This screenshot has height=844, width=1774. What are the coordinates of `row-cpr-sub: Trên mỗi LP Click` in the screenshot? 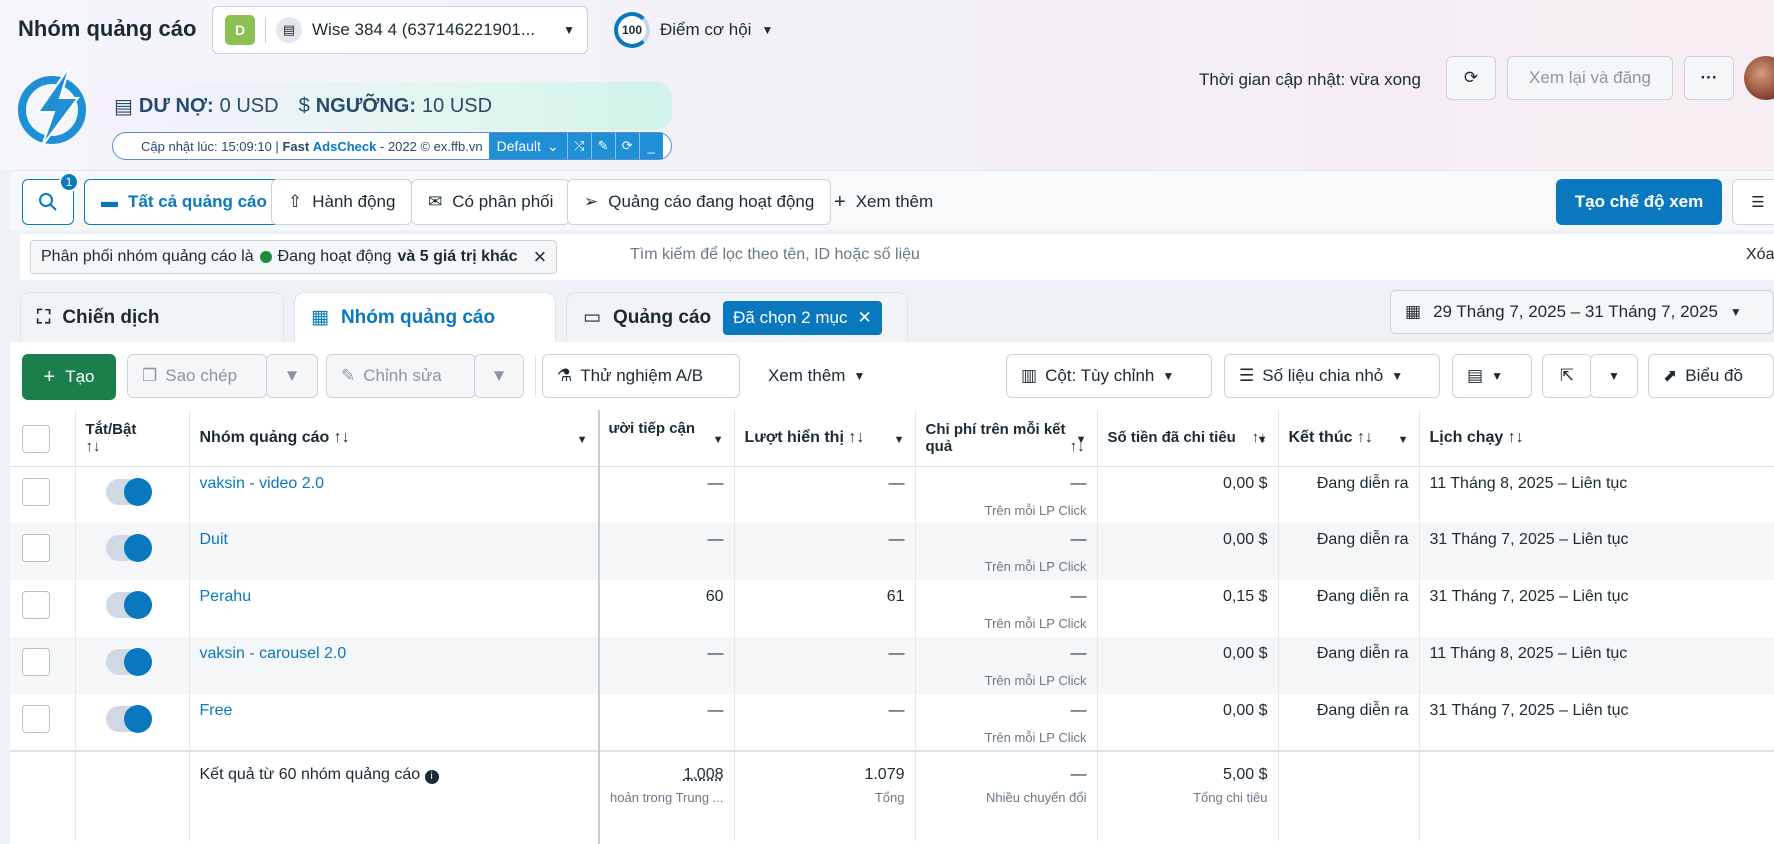 It's located at (1035, 623).